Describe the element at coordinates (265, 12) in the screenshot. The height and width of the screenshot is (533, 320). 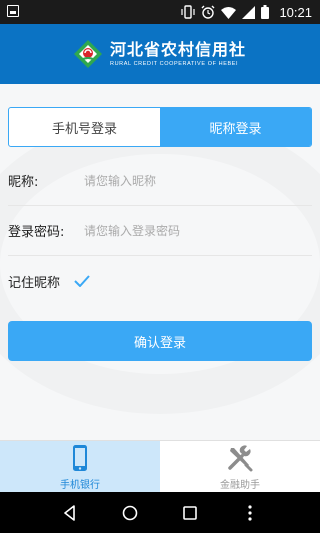
I see `battery-icon` at that location.